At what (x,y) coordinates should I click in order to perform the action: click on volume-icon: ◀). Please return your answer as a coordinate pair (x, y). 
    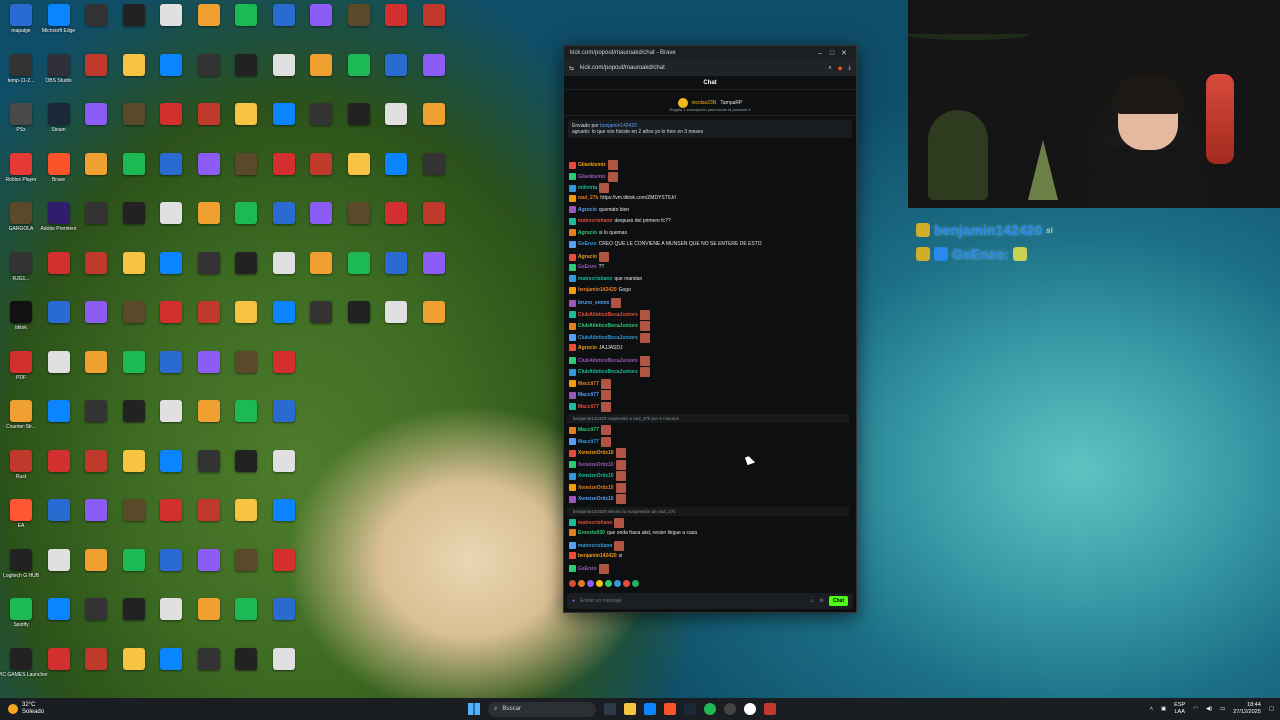
    Looking at the image, I should click on (1209, 709).